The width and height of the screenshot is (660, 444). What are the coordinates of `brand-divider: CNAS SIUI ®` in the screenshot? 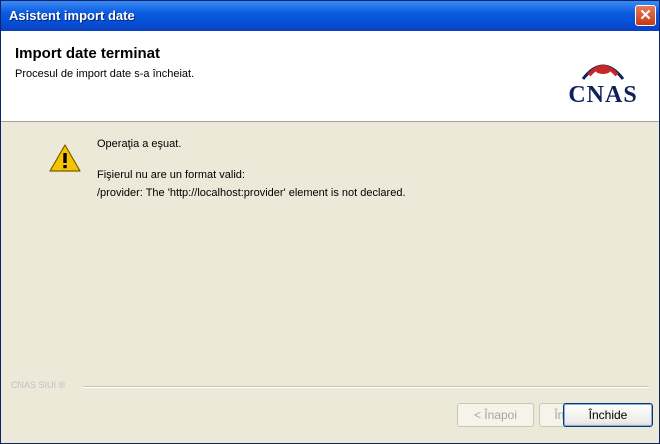 It's located at (331, 386).